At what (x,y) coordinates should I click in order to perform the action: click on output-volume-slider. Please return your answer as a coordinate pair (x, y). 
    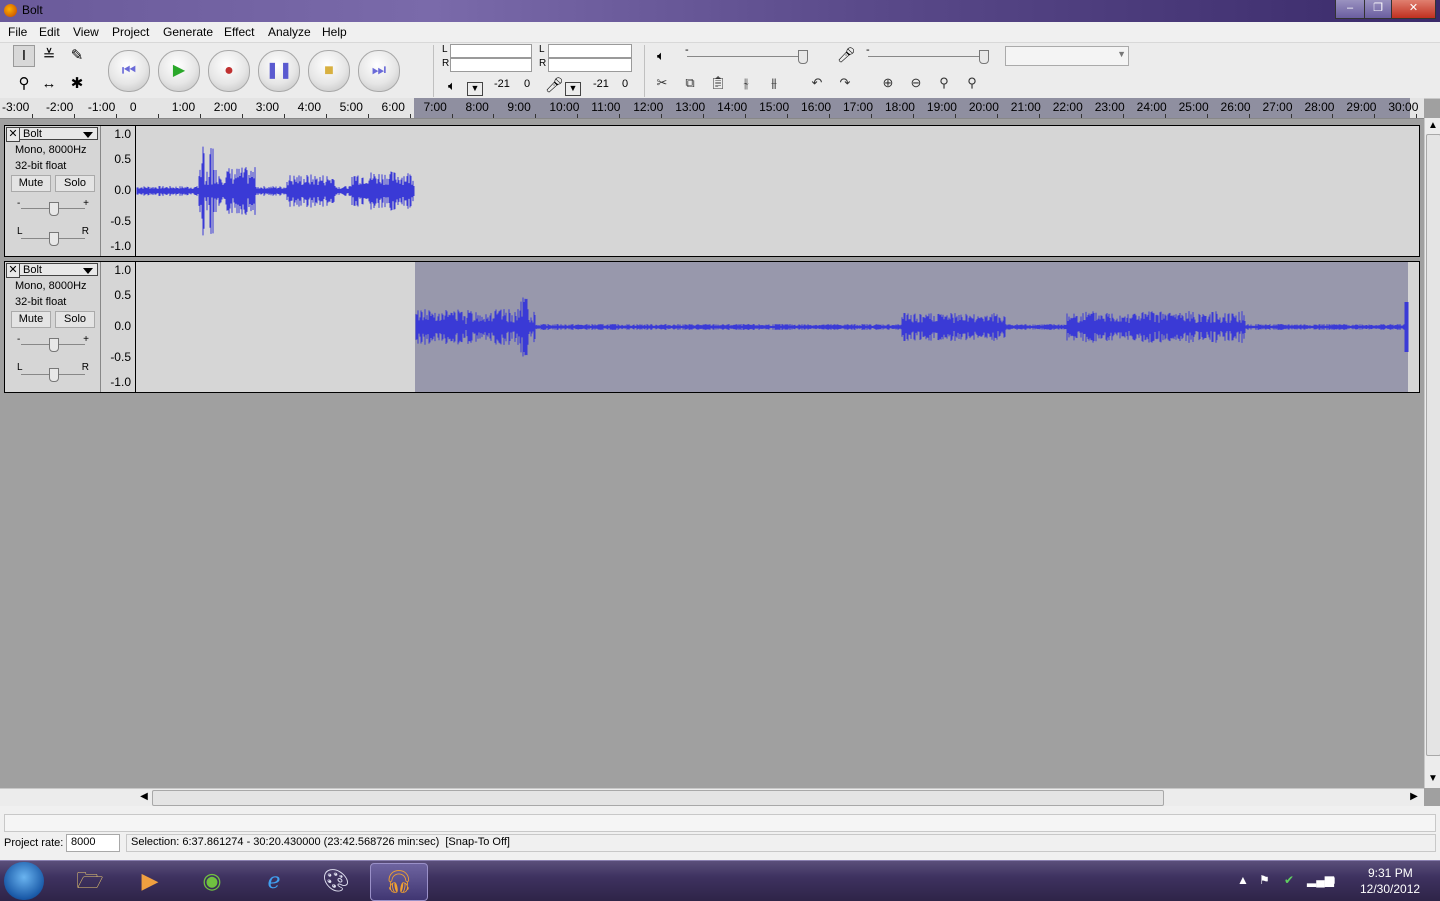
    Looking at the image, I should click on (747, 56).